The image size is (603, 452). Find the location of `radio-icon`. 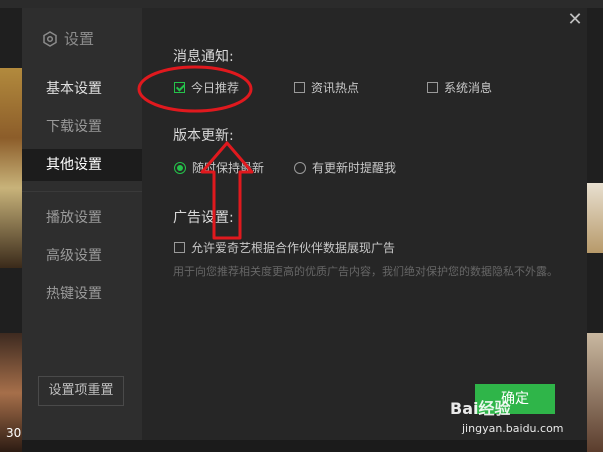

radio-icon is located at coordinates (300, 167).